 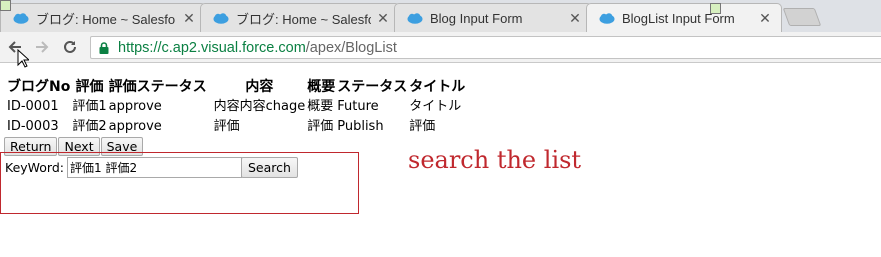 I want to click on keyword-input, so click(x=154, y=167).